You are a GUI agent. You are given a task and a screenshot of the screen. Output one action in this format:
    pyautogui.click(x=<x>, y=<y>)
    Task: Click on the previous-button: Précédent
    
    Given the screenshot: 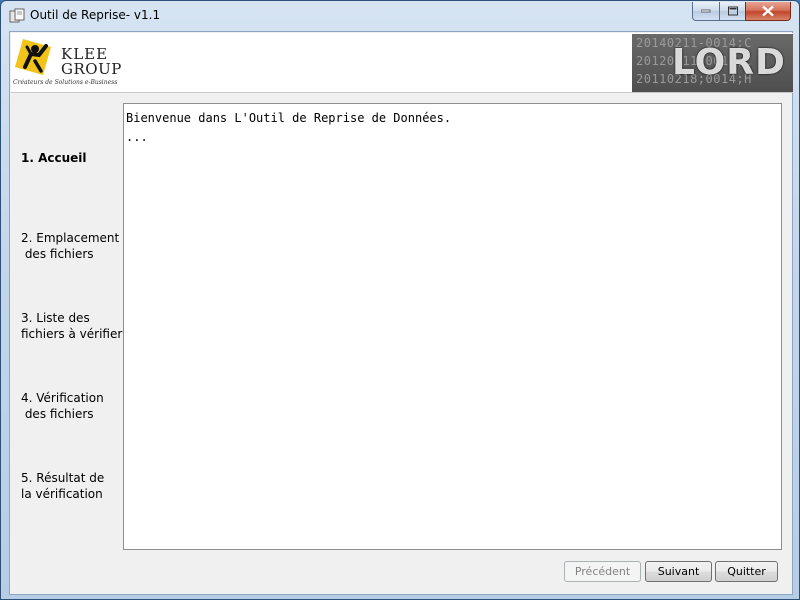 What is the action you would take?
    pyautogui.click(x=602, y=571)
    